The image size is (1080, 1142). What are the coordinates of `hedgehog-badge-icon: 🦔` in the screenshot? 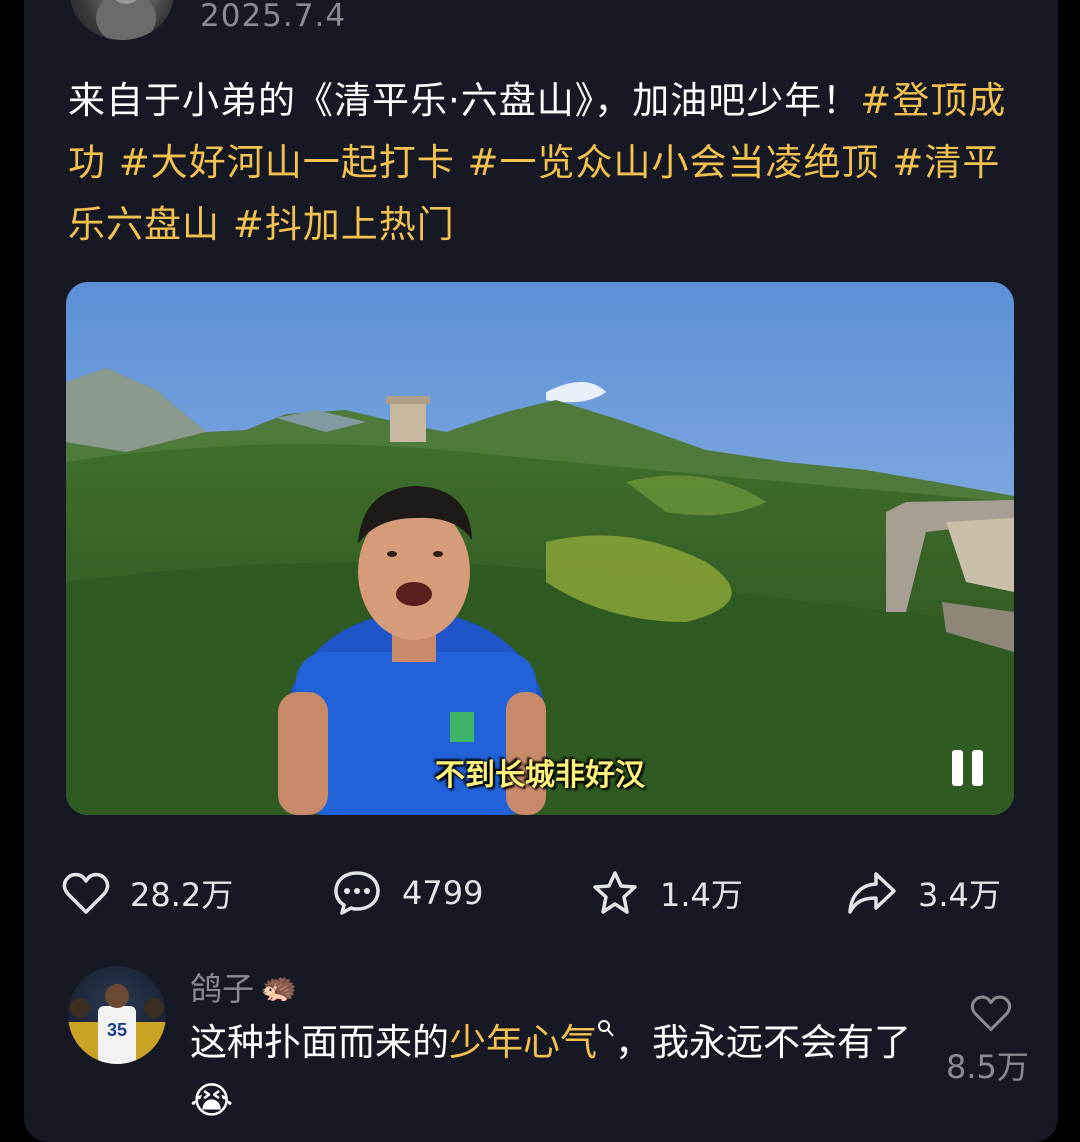 It's located at (279, 987).